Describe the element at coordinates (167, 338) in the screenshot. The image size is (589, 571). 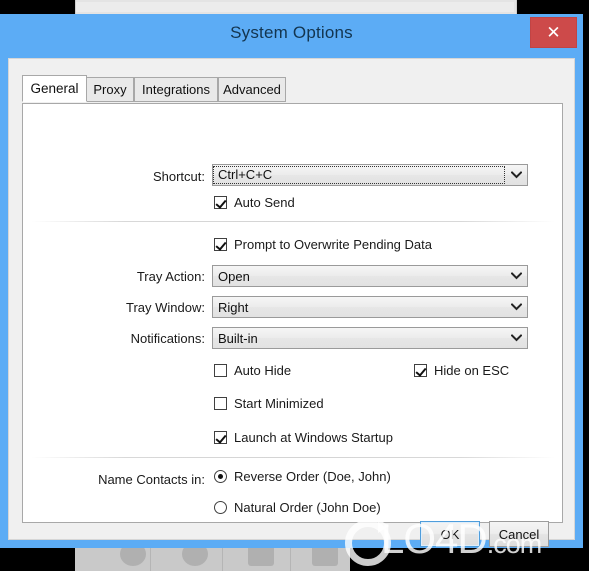
I see `notifications-label: Notifications:` at that location.